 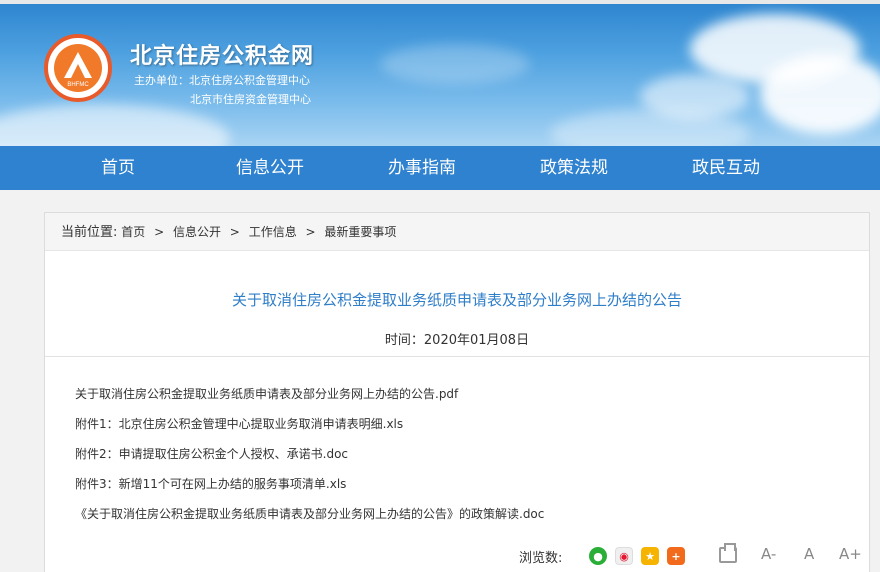 What do you see at coordinates (250, 99) in the screenshot?
I see `sponsor-line: 北京市住房资金管理中心` at bounding box center [250, 99].